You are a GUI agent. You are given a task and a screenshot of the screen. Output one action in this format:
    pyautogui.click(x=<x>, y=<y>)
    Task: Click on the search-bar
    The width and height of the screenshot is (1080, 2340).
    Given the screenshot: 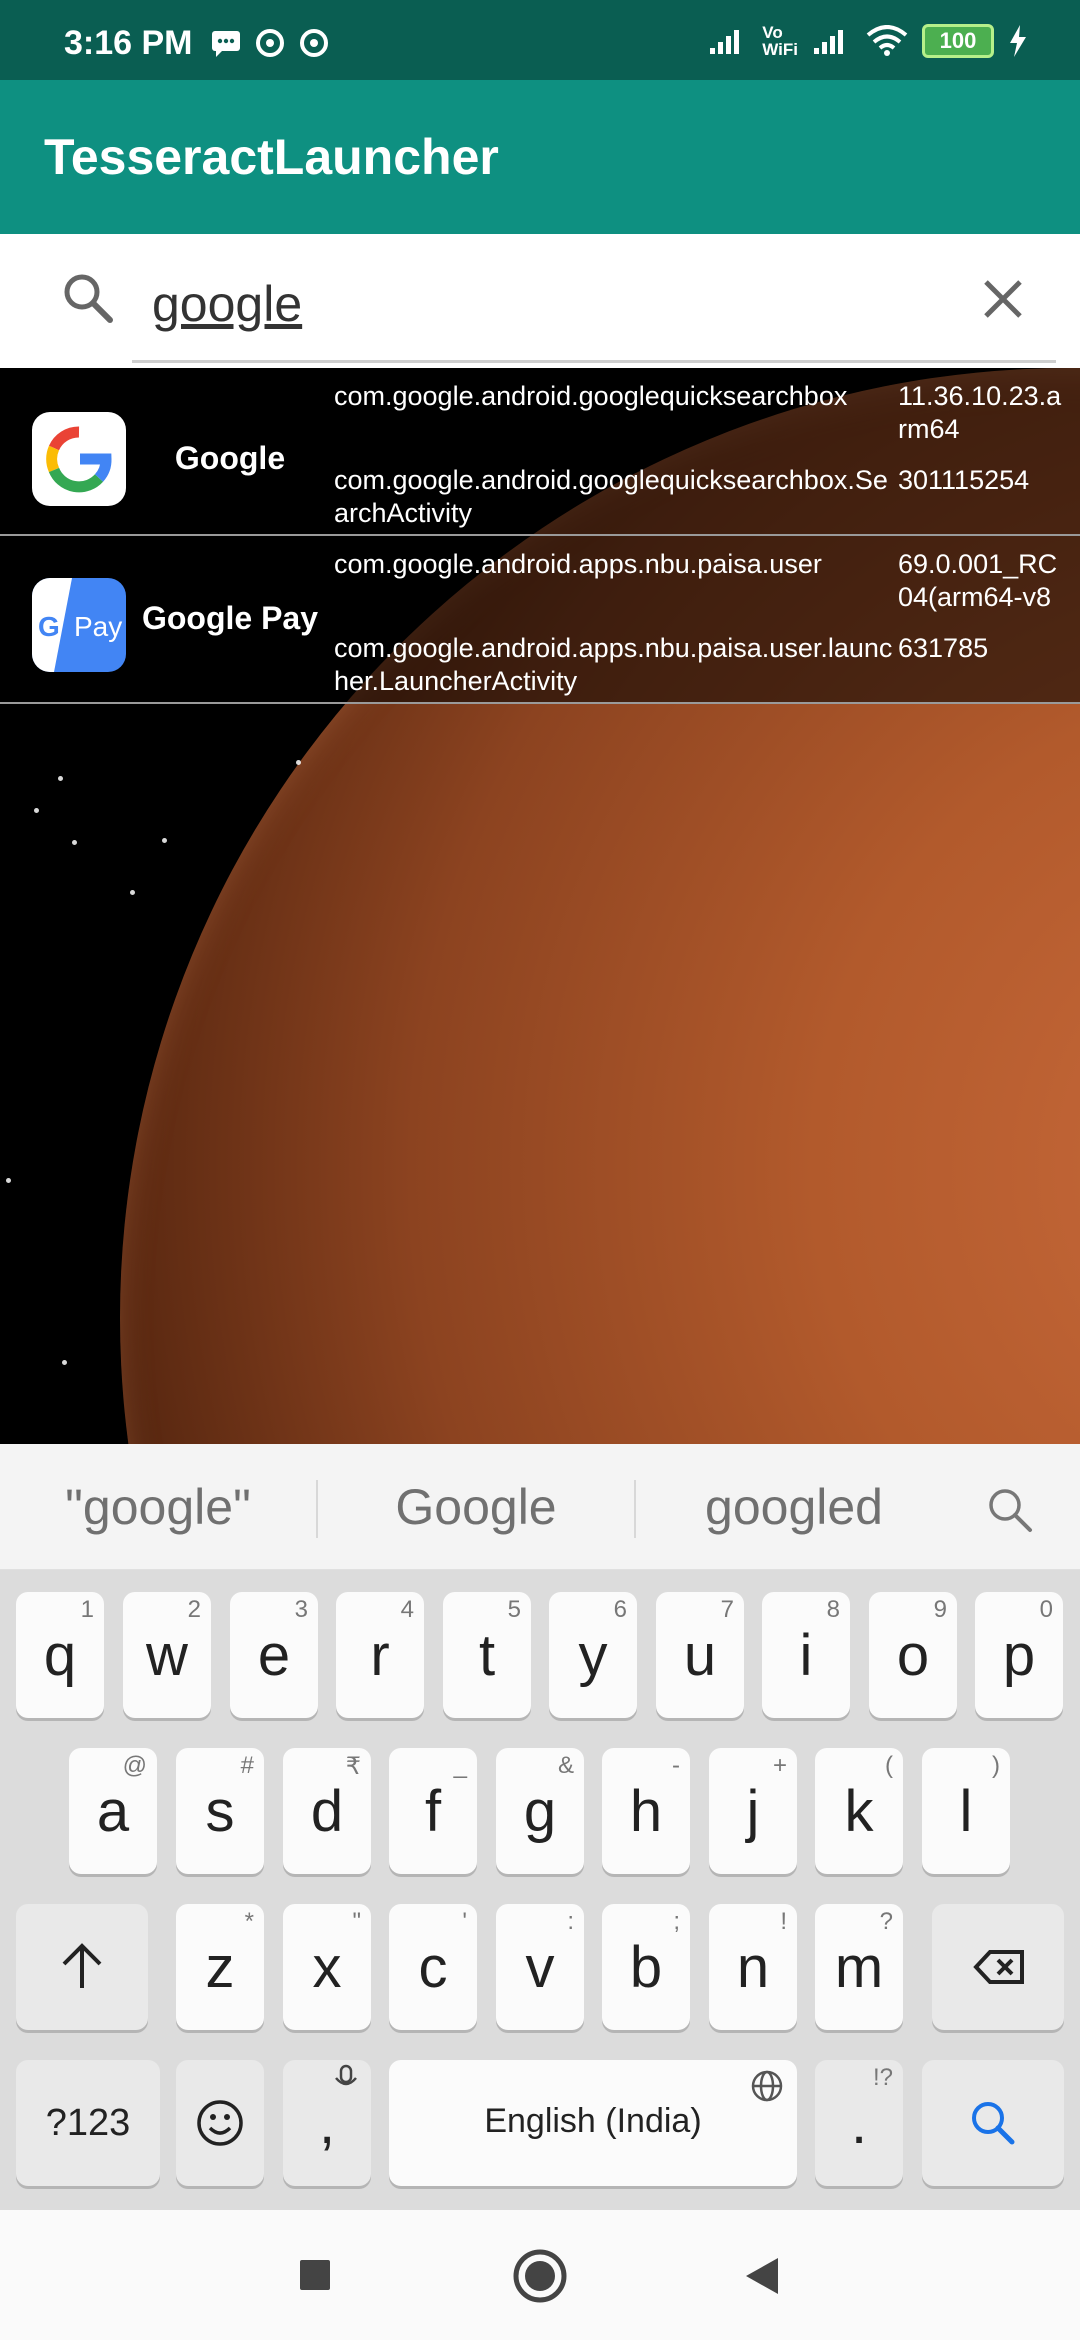 What is the action you would take?
    pyautogui.click(x=540, y=301)
    